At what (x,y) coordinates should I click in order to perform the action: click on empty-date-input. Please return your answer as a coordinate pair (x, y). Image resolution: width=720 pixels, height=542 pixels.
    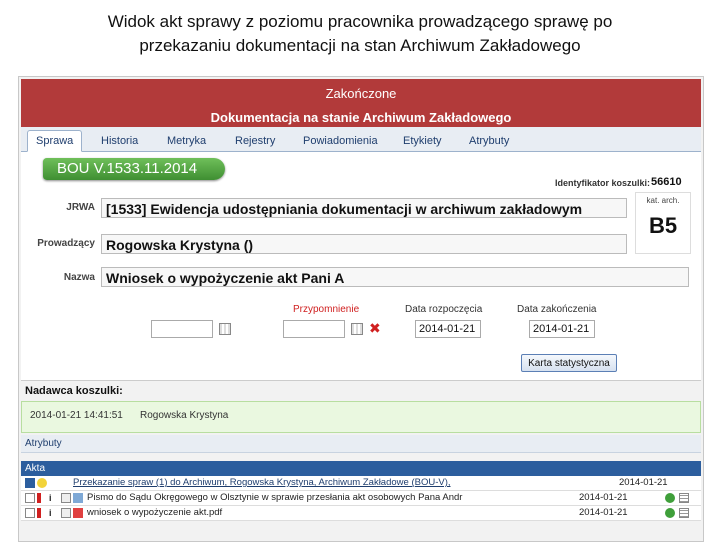
    Looking at the image, I should click on (182, 329).